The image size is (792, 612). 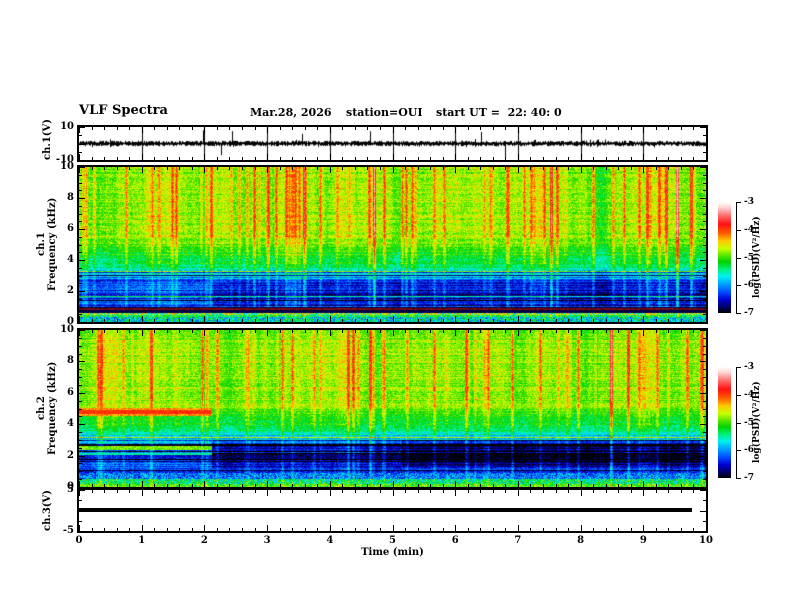 I want to click on colorbar-tick-label: -4, so click(x=749, y=229).